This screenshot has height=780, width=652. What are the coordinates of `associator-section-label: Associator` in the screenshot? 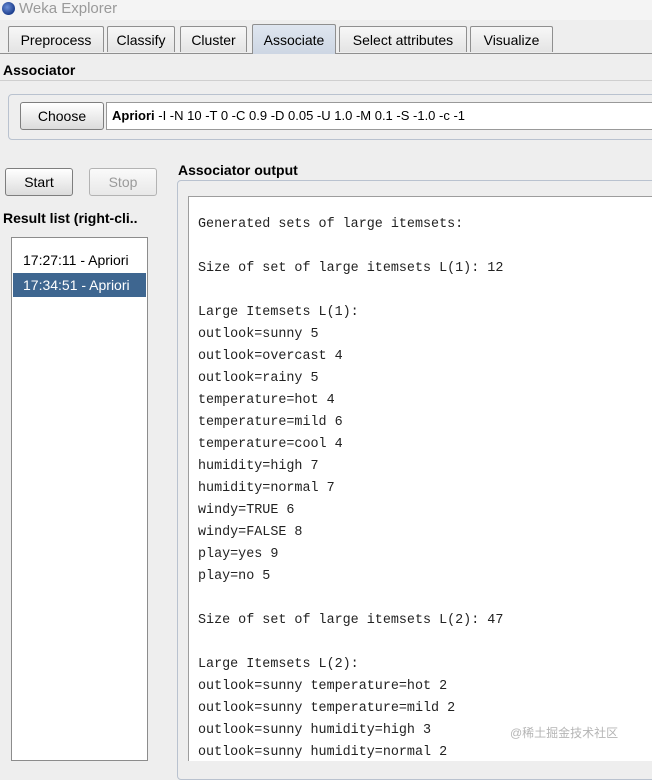 It's located at (39, 70).